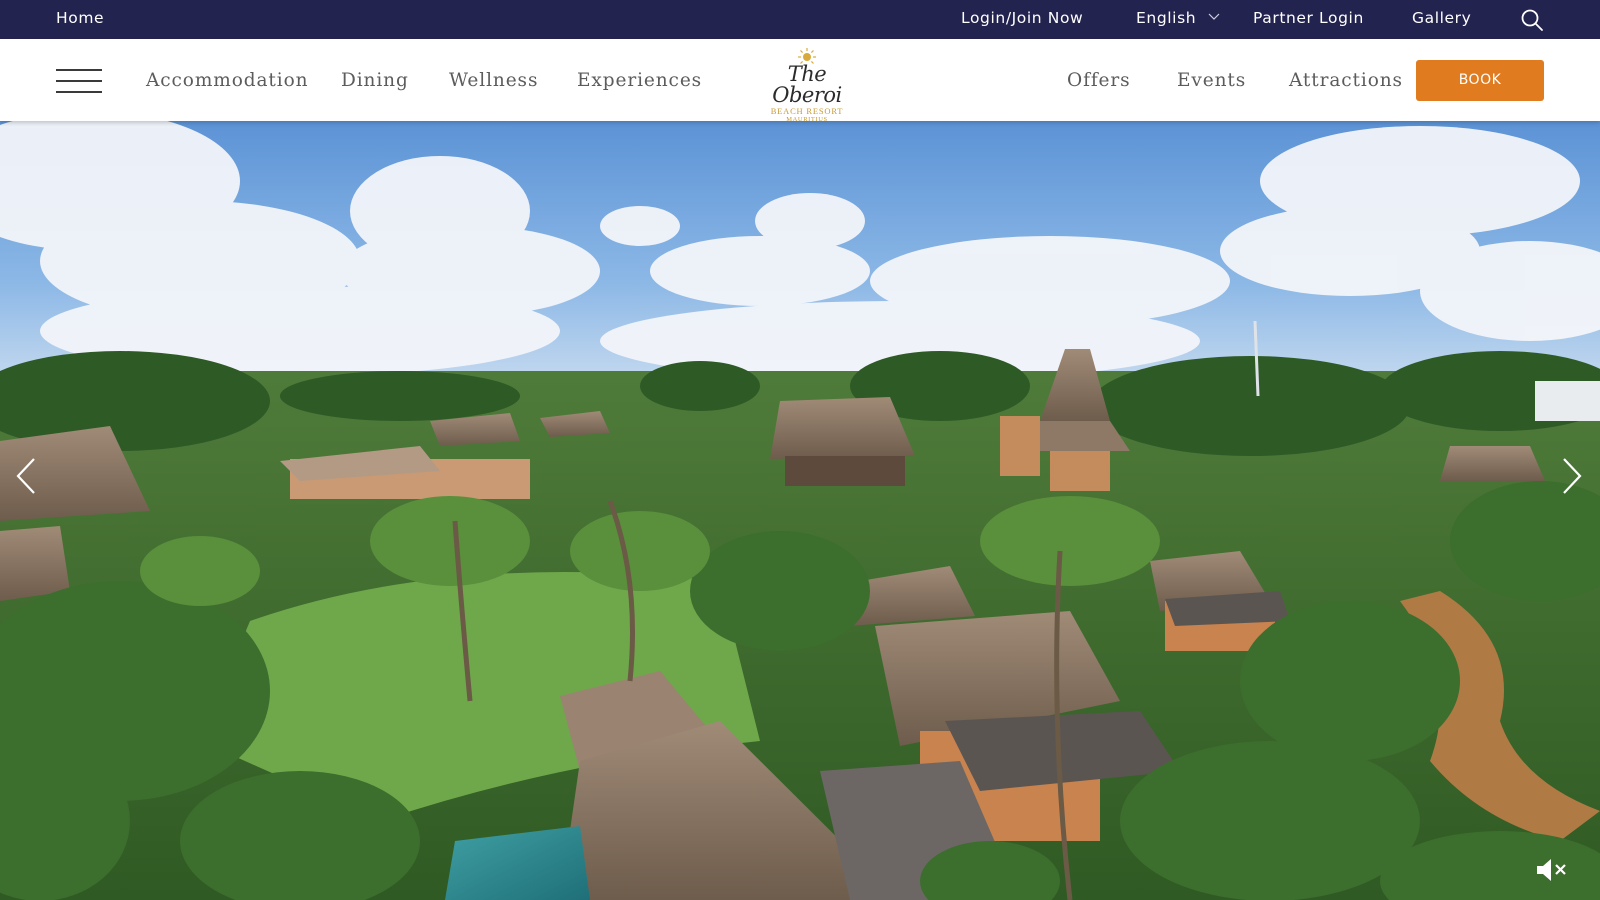  I want to click on nav-offers: Offers, so click(1099, 80).